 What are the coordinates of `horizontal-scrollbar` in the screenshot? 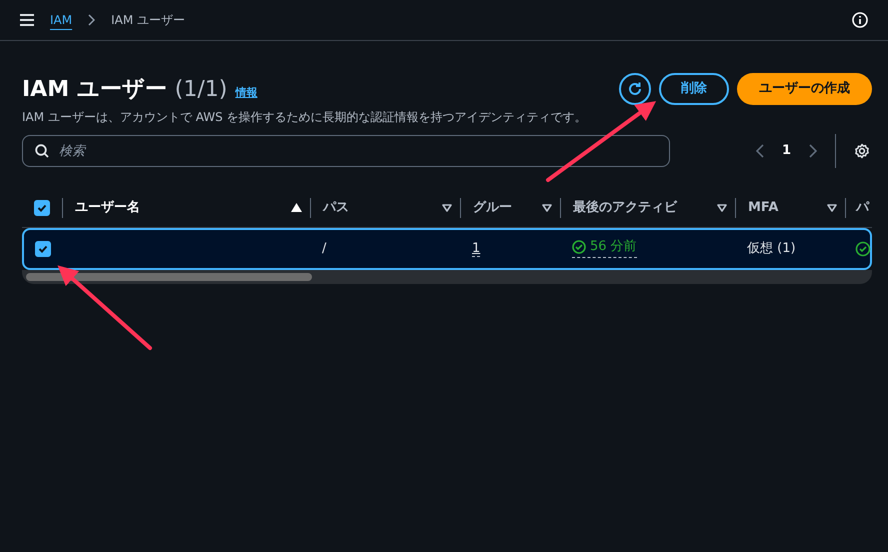 It's located at (447, 277).